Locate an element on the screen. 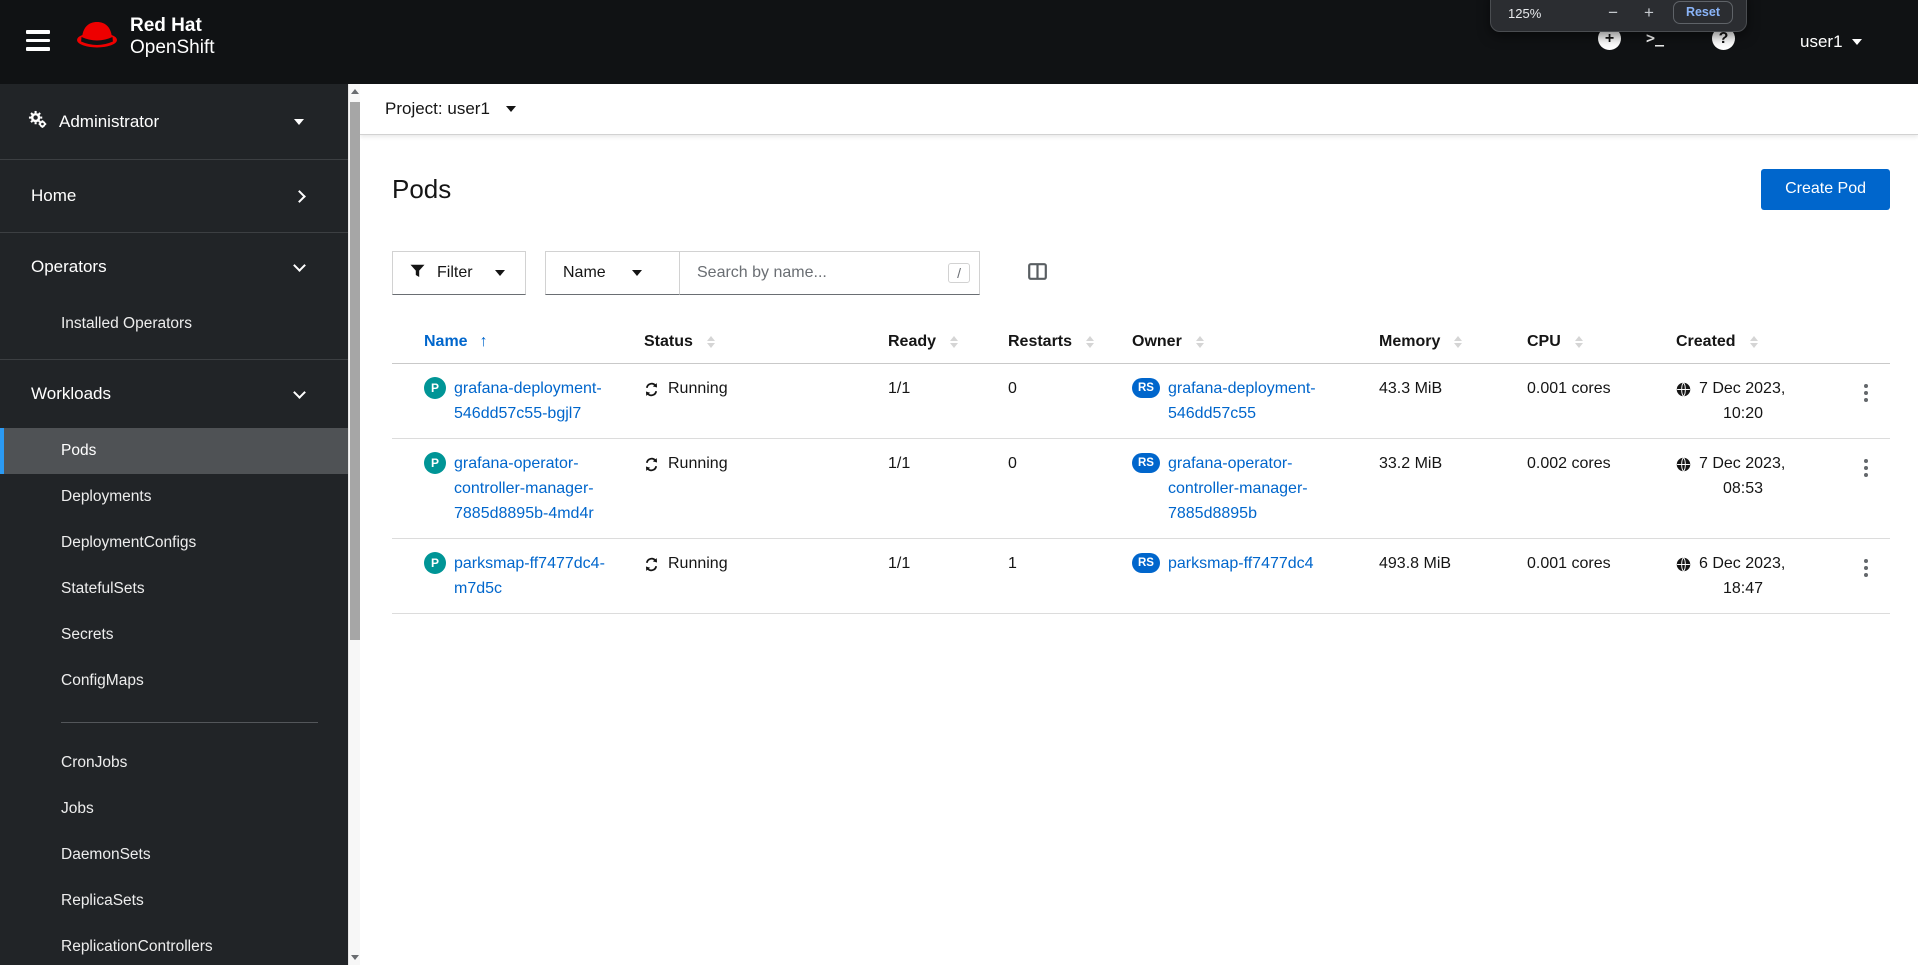  keyboard-shortcut-badge: / is located at coordinates (959, 273).